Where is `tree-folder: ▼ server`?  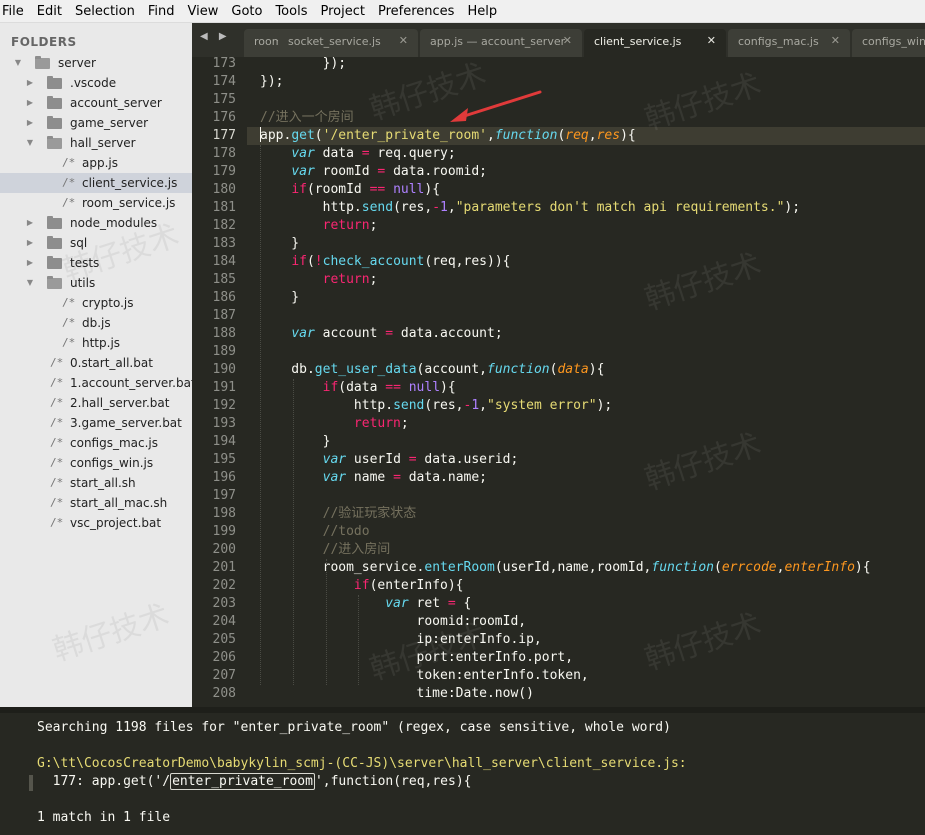 tree-folder: ▼ server is located at coordinates (96, 63).